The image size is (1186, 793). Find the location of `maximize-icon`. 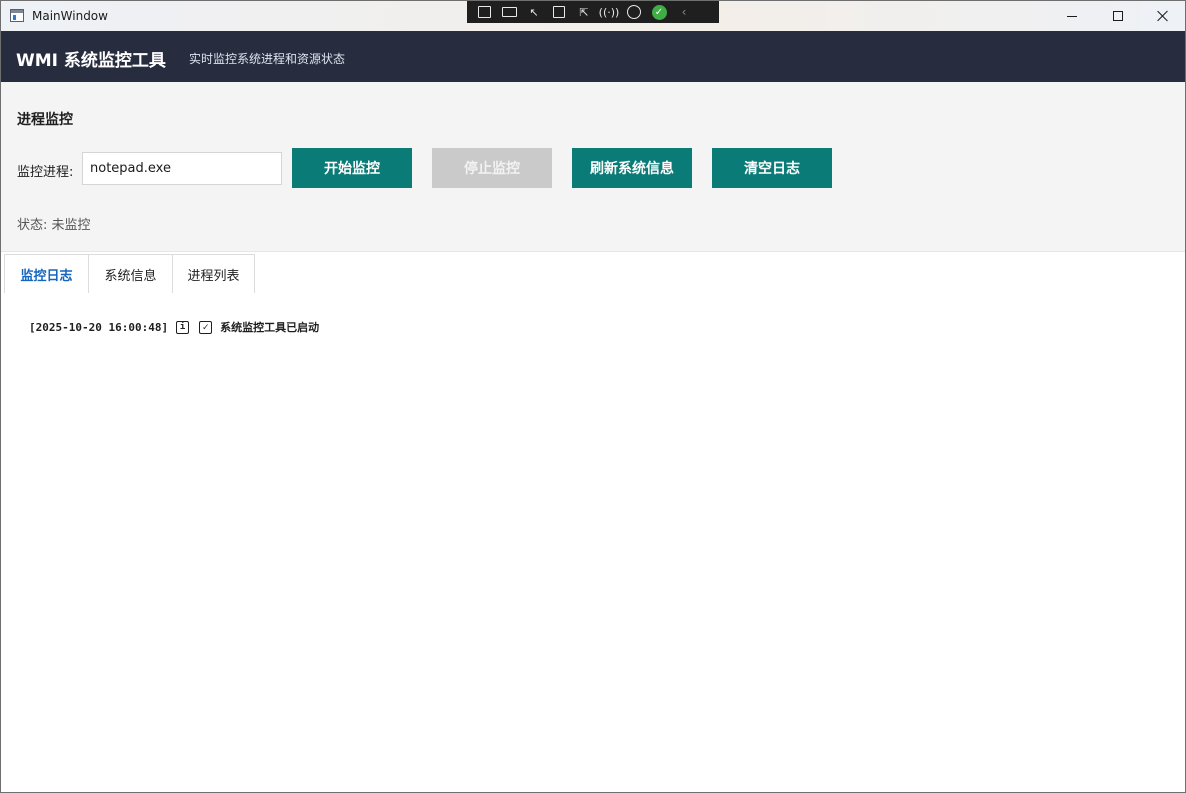

maximize-icon is located at coordinates (1118, 16).